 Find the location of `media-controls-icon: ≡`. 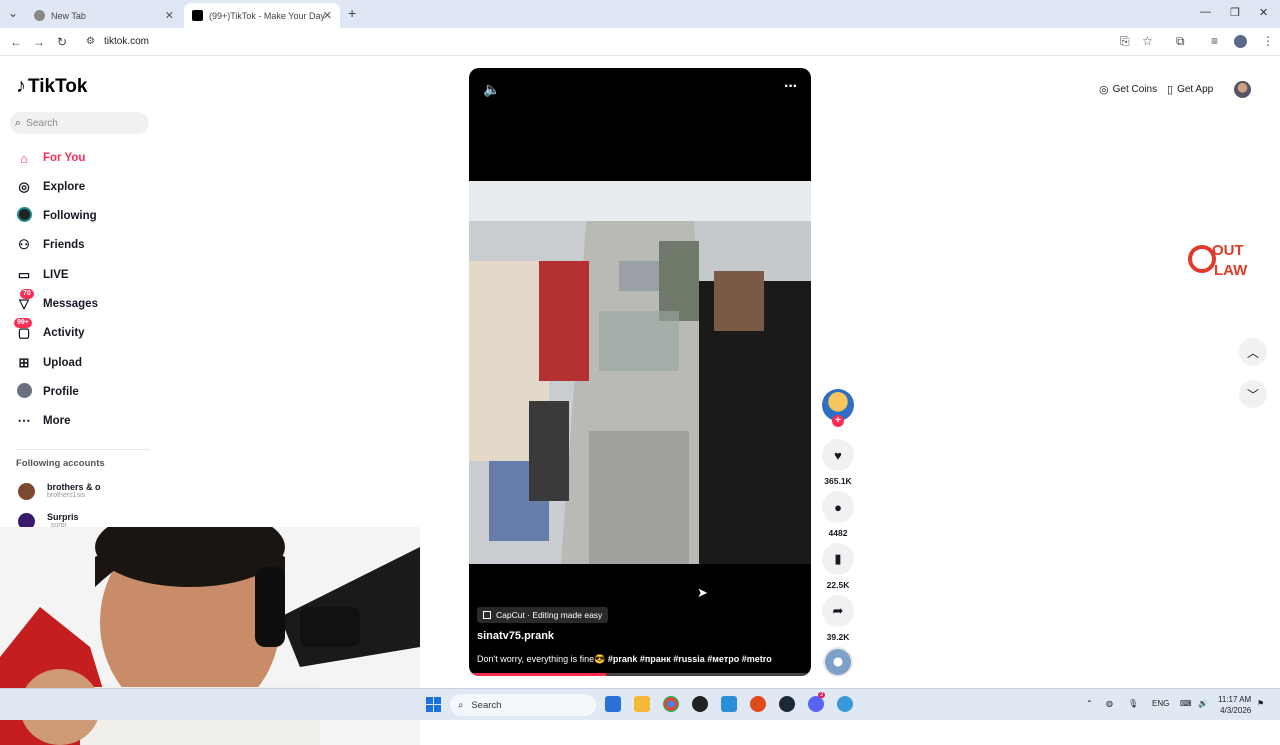

media-controls-icon: ≡ is located at coordinates (1214, 41).